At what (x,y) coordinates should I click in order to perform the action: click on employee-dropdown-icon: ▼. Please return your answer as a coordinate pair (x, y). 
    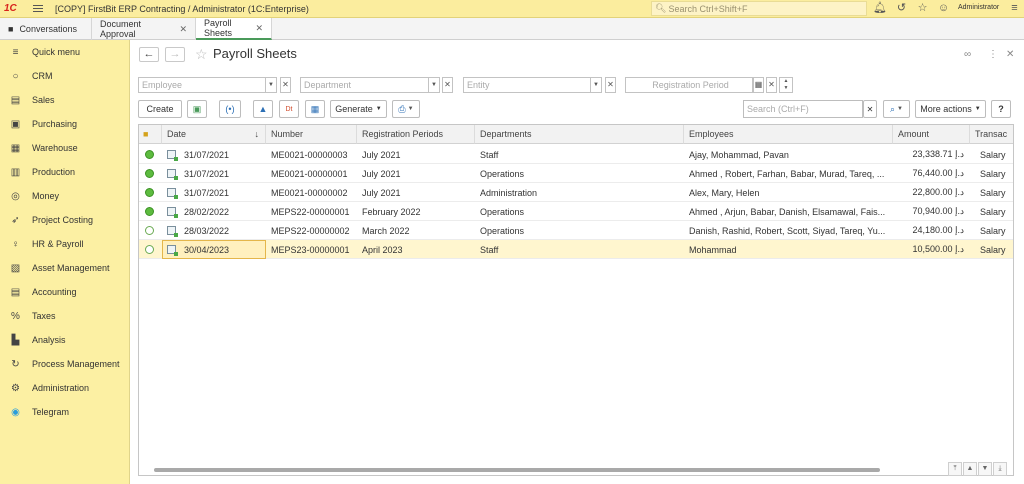
    Looking at the image, I should click on (271, 85).